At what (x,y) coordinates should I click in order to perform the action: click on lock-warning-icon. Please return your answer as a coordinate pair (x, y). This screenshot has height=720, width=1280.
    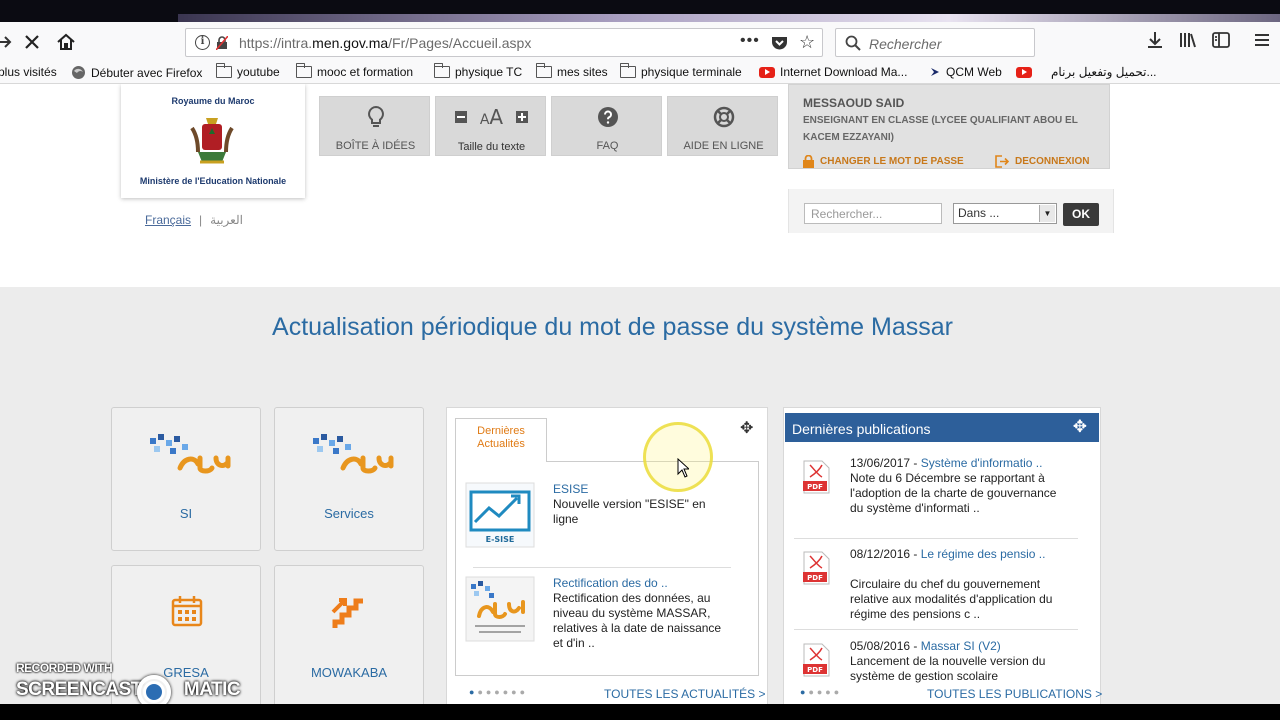
    Looking at the image, I should click on (222, 43).